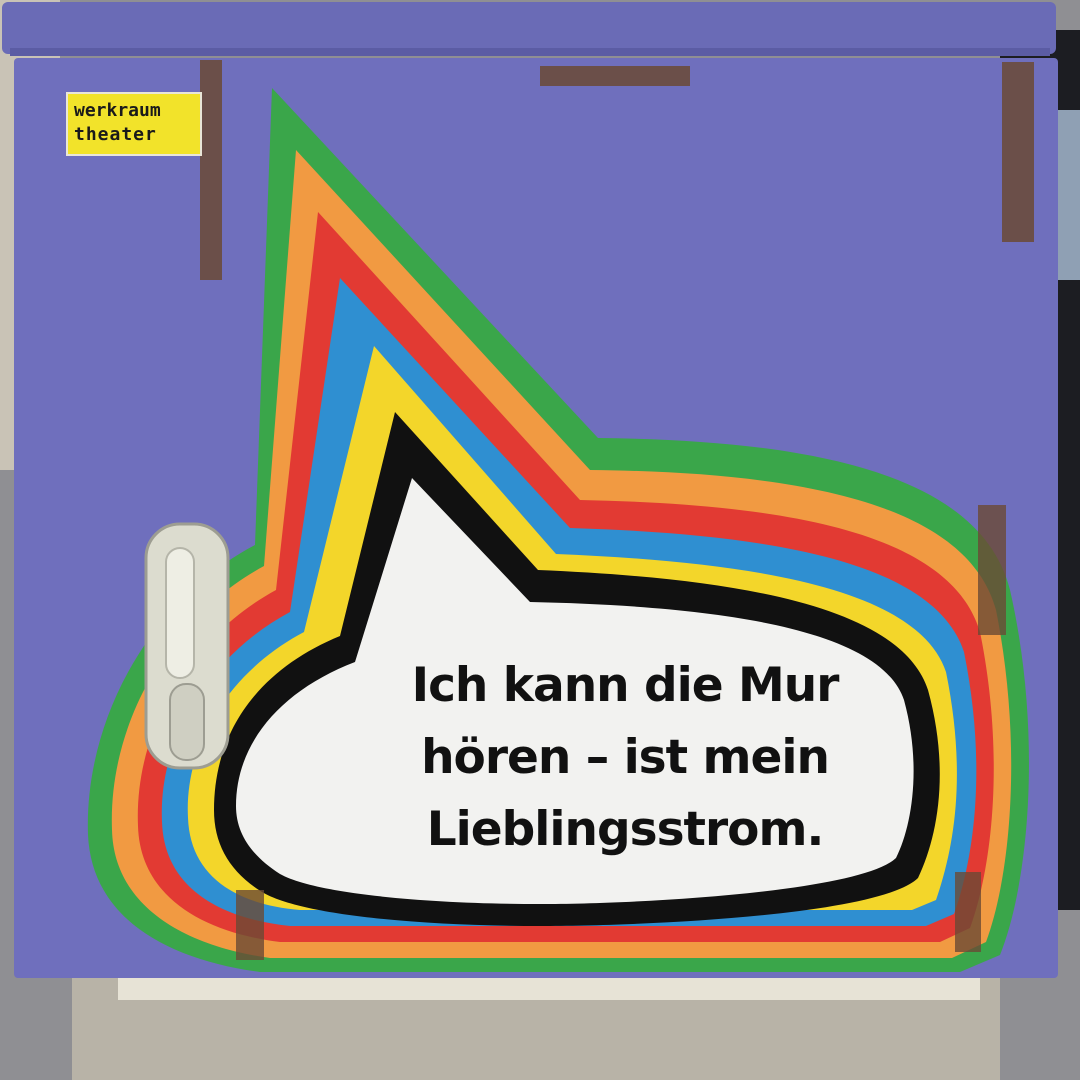 The image size is (1080, 1080). What do you see at coordinates (530, 52) in the screenshot?
I see `box-lid-shadow` at bounding box center [530, 52].